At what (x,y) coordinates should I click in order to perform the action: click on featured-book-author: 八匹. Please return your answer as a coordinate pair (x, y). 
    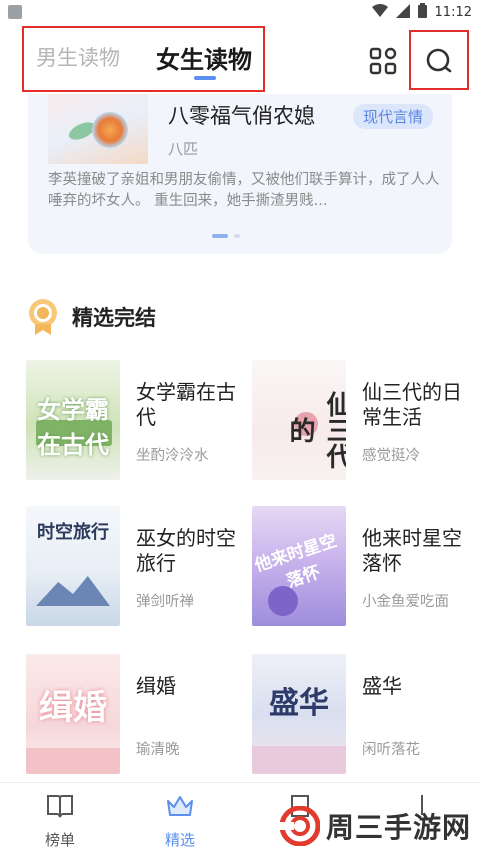
    Looking at the image, I should click on (183, 149).